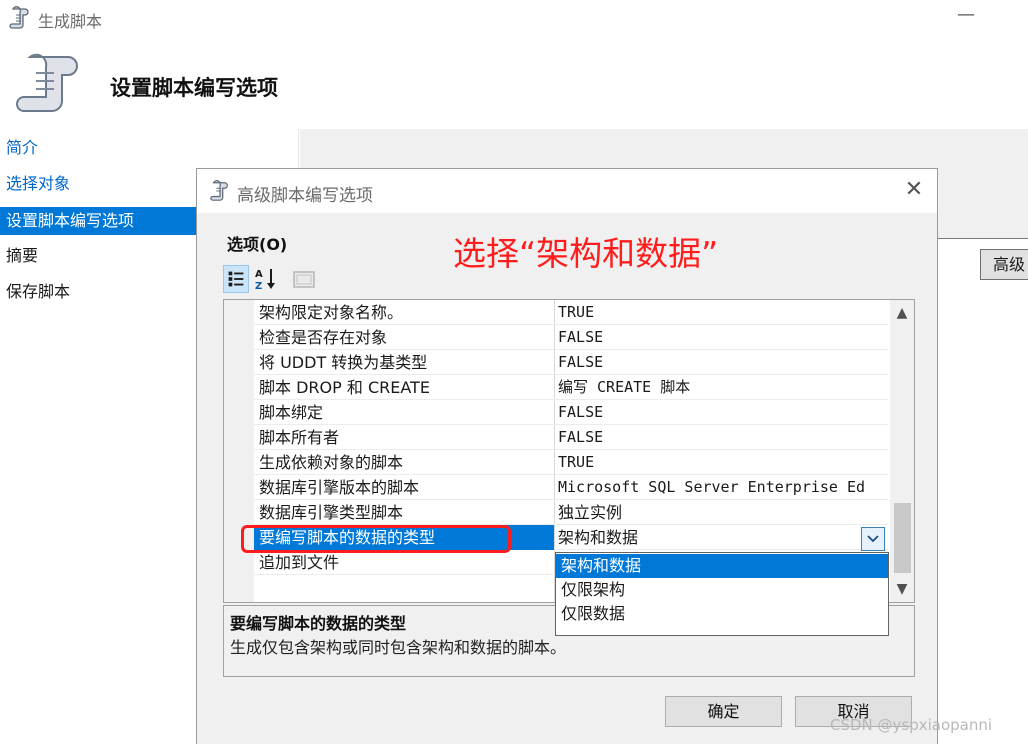  Describe the element at coordinates (514, 82) in the screenshot. I see `wizard-header: 设置脚本编写选项` at that location.